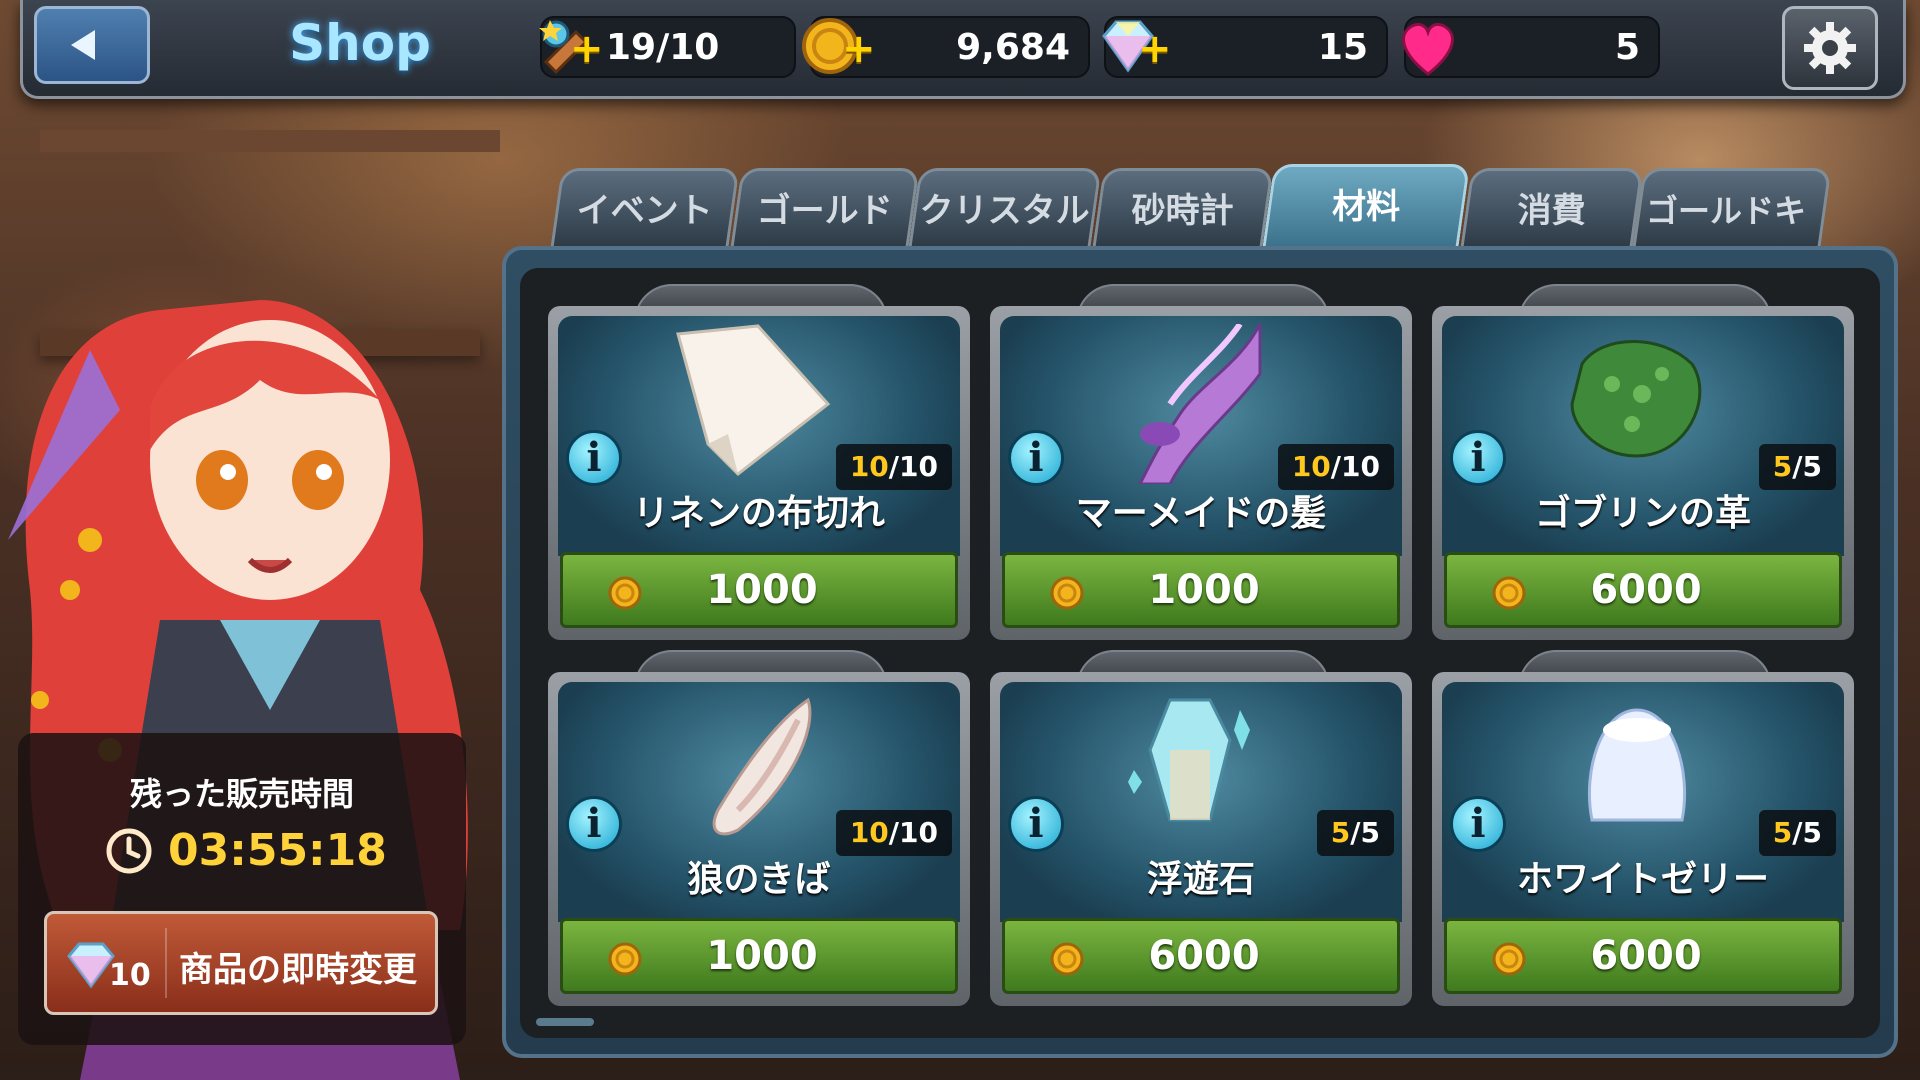  Describe the element at coordinates (753, 400) in the screenshot. I see `linen-cloth-icon` at that location.